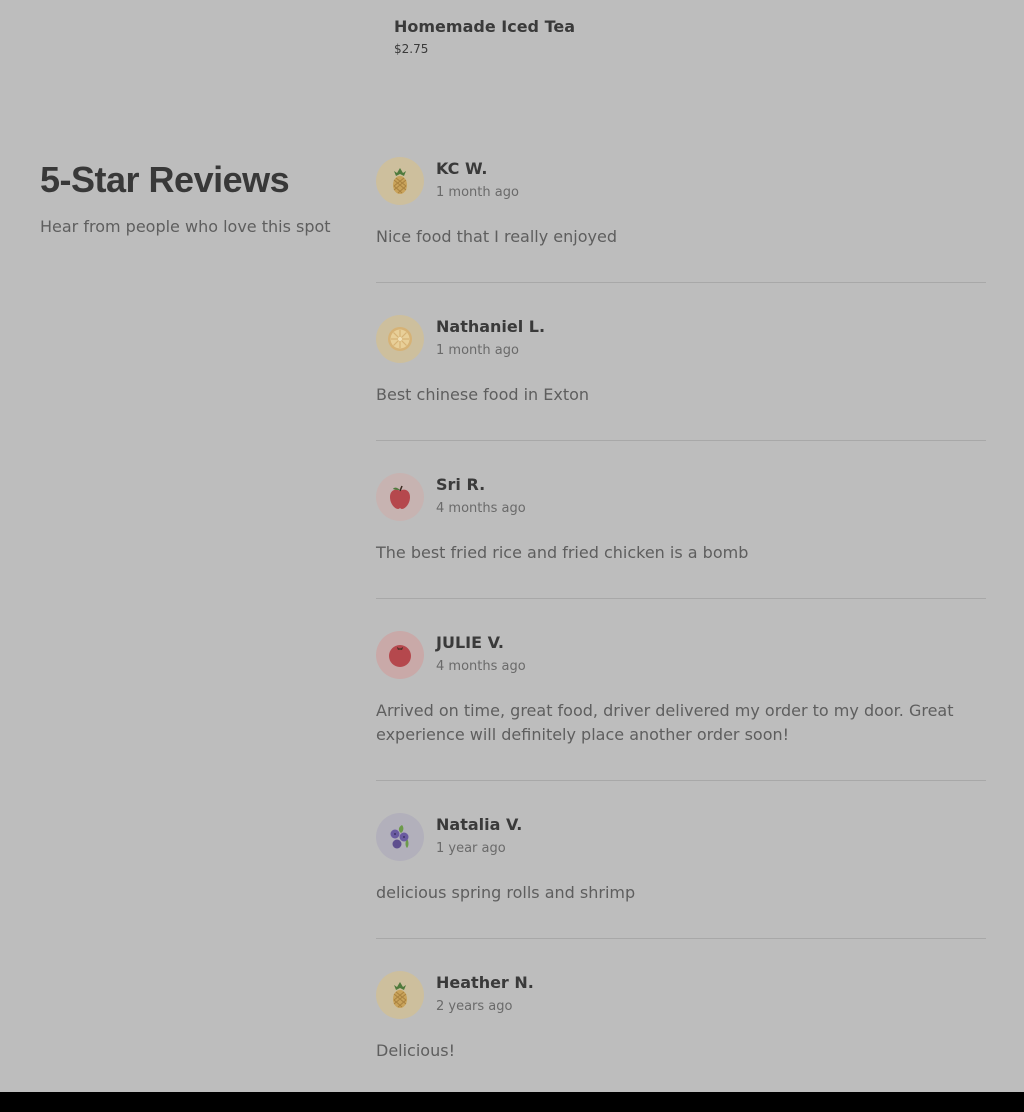 Image resolution: width=1024 pixels, height=1112 pixels. Describe the element at coordinates (496, 236) in the screenshot. I see `review-text: Nice food that I really enjoyed` at that location.